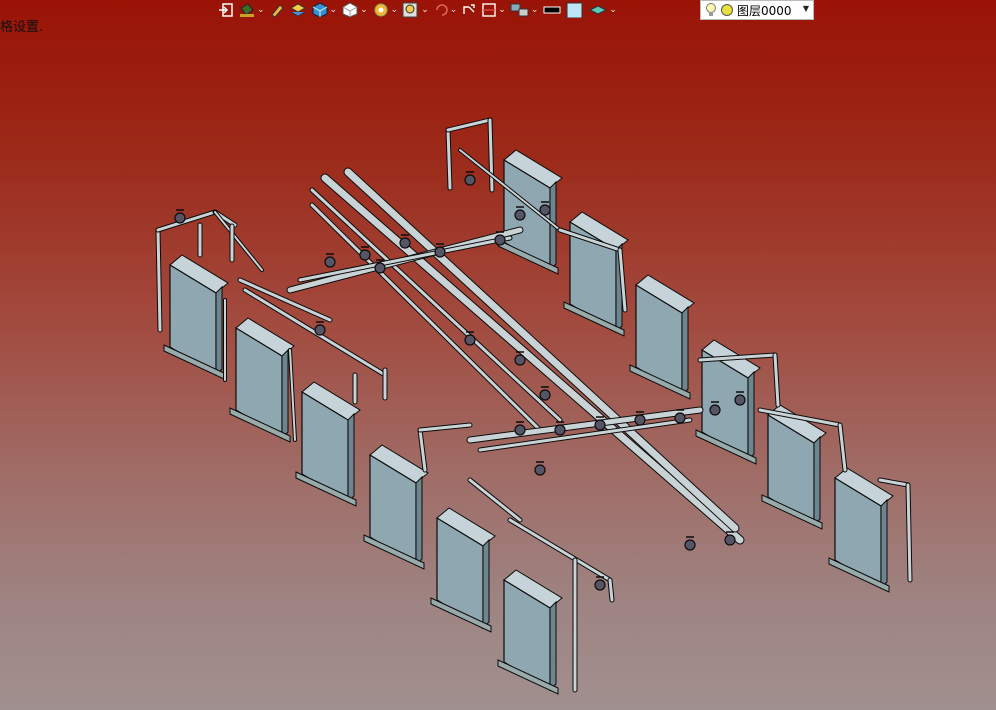 The width and height of the screenshot is (996, 710). What do you see at coordinates (449, 159) in the screenshot?
I see `frame-tr-vertical` at bounding box center [449, 159].